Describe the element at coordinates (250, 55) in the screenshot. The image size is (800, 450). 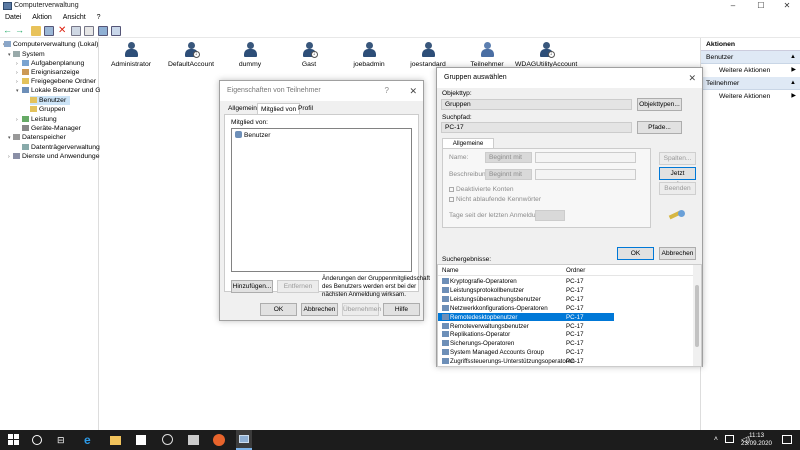
I see `user-item-dummy: dummy` at that location.